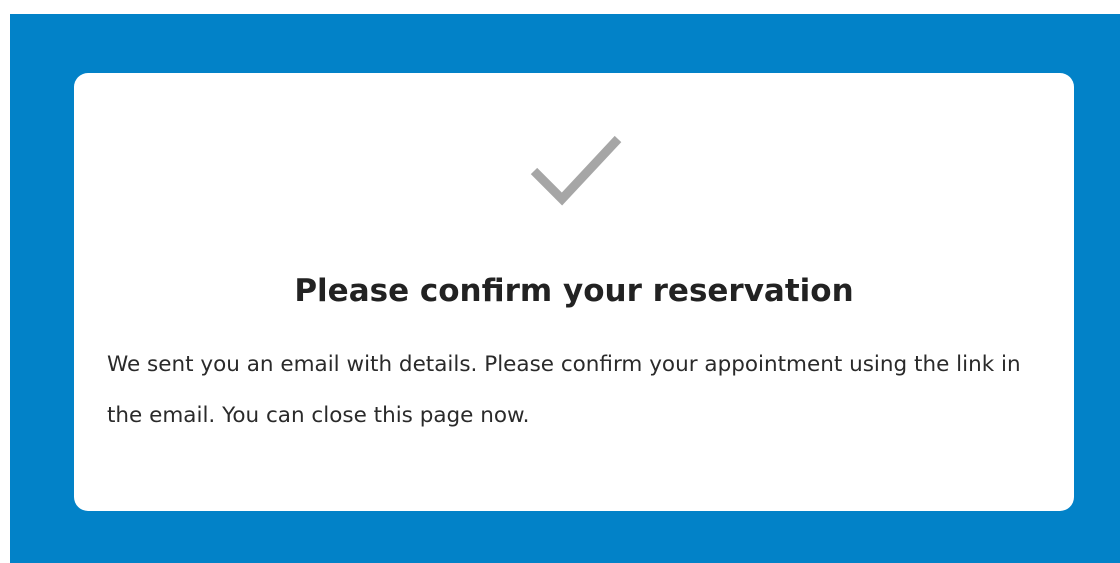 The width and height of the screenshot is (1120, 563). I want to click on checkmark-icon, so click(576, 170).